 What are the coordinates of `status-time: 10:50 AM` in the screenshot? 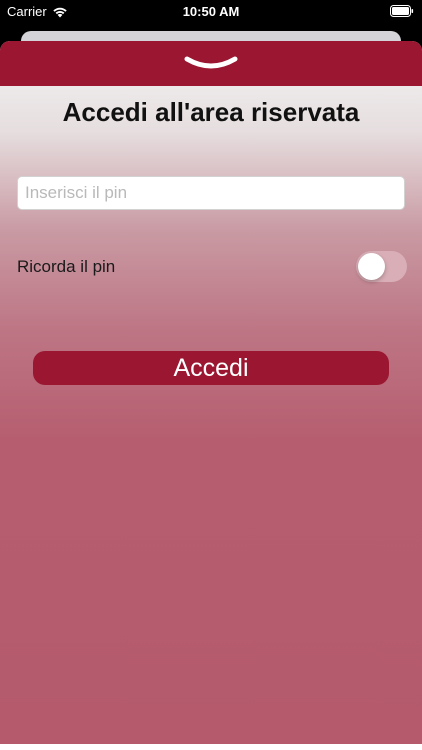 It's located at (211, 11).